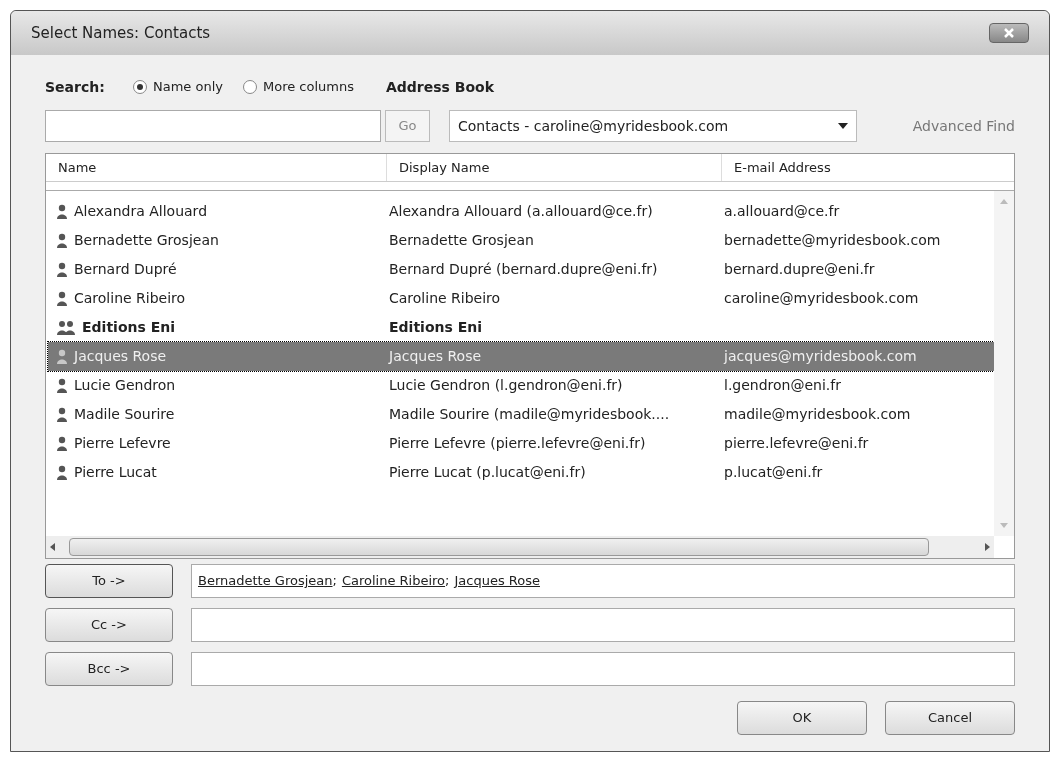 The width and height of the screenshot is (1064, 760). What do you see at coordinates (487, 472) in the screenshot?
I see `table-cell: Pierre Lucat (p.lucat@eni.fr)` at bounding box center [487, 472].